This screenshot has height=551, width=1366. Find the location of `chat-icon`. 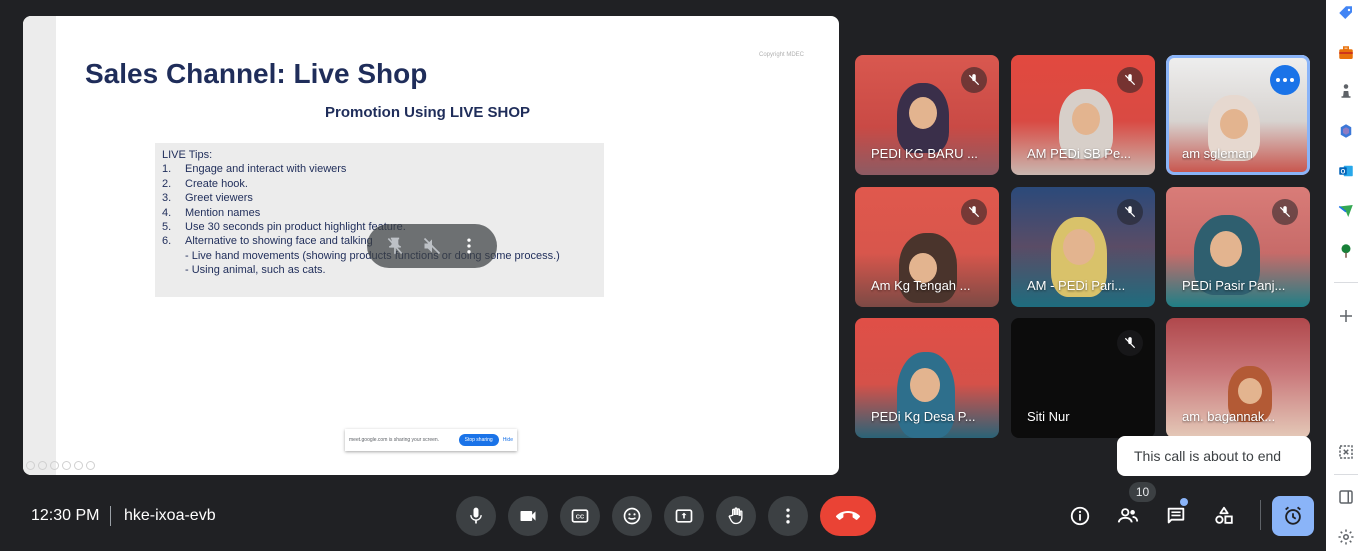

chat-icon is located at coordinates (1176, 515).